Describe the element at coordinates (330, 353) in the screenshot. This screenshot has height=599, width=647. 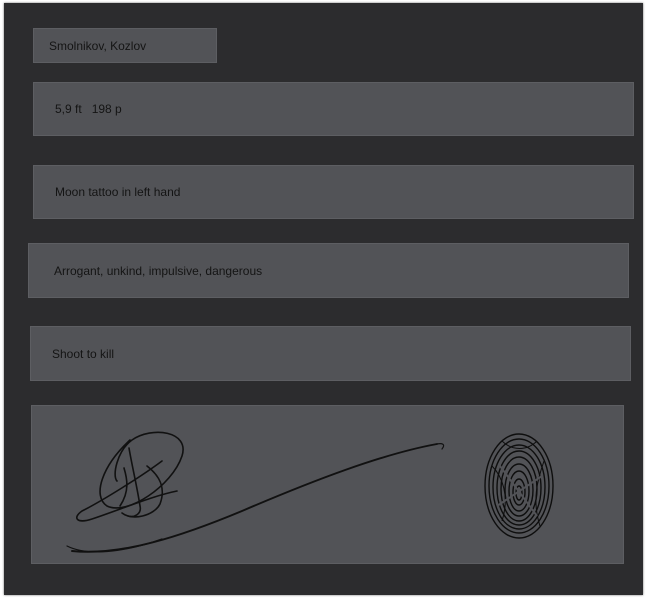
I see `orders-field: Shoot to kill` at that location.